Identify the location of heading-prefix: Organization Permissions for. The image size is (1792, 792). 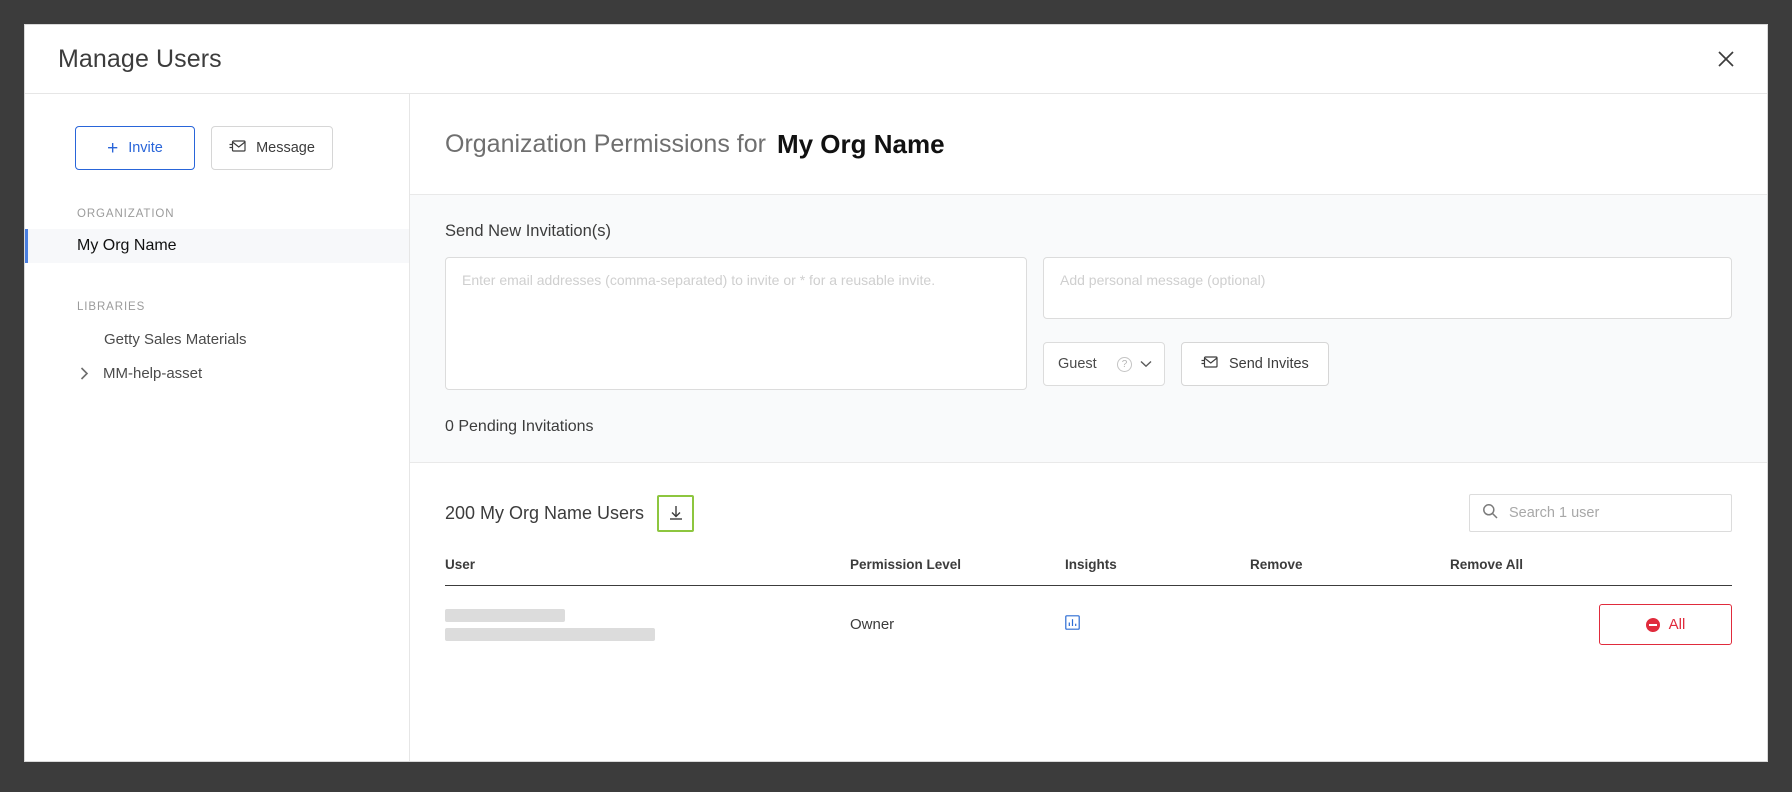
(605, 143).